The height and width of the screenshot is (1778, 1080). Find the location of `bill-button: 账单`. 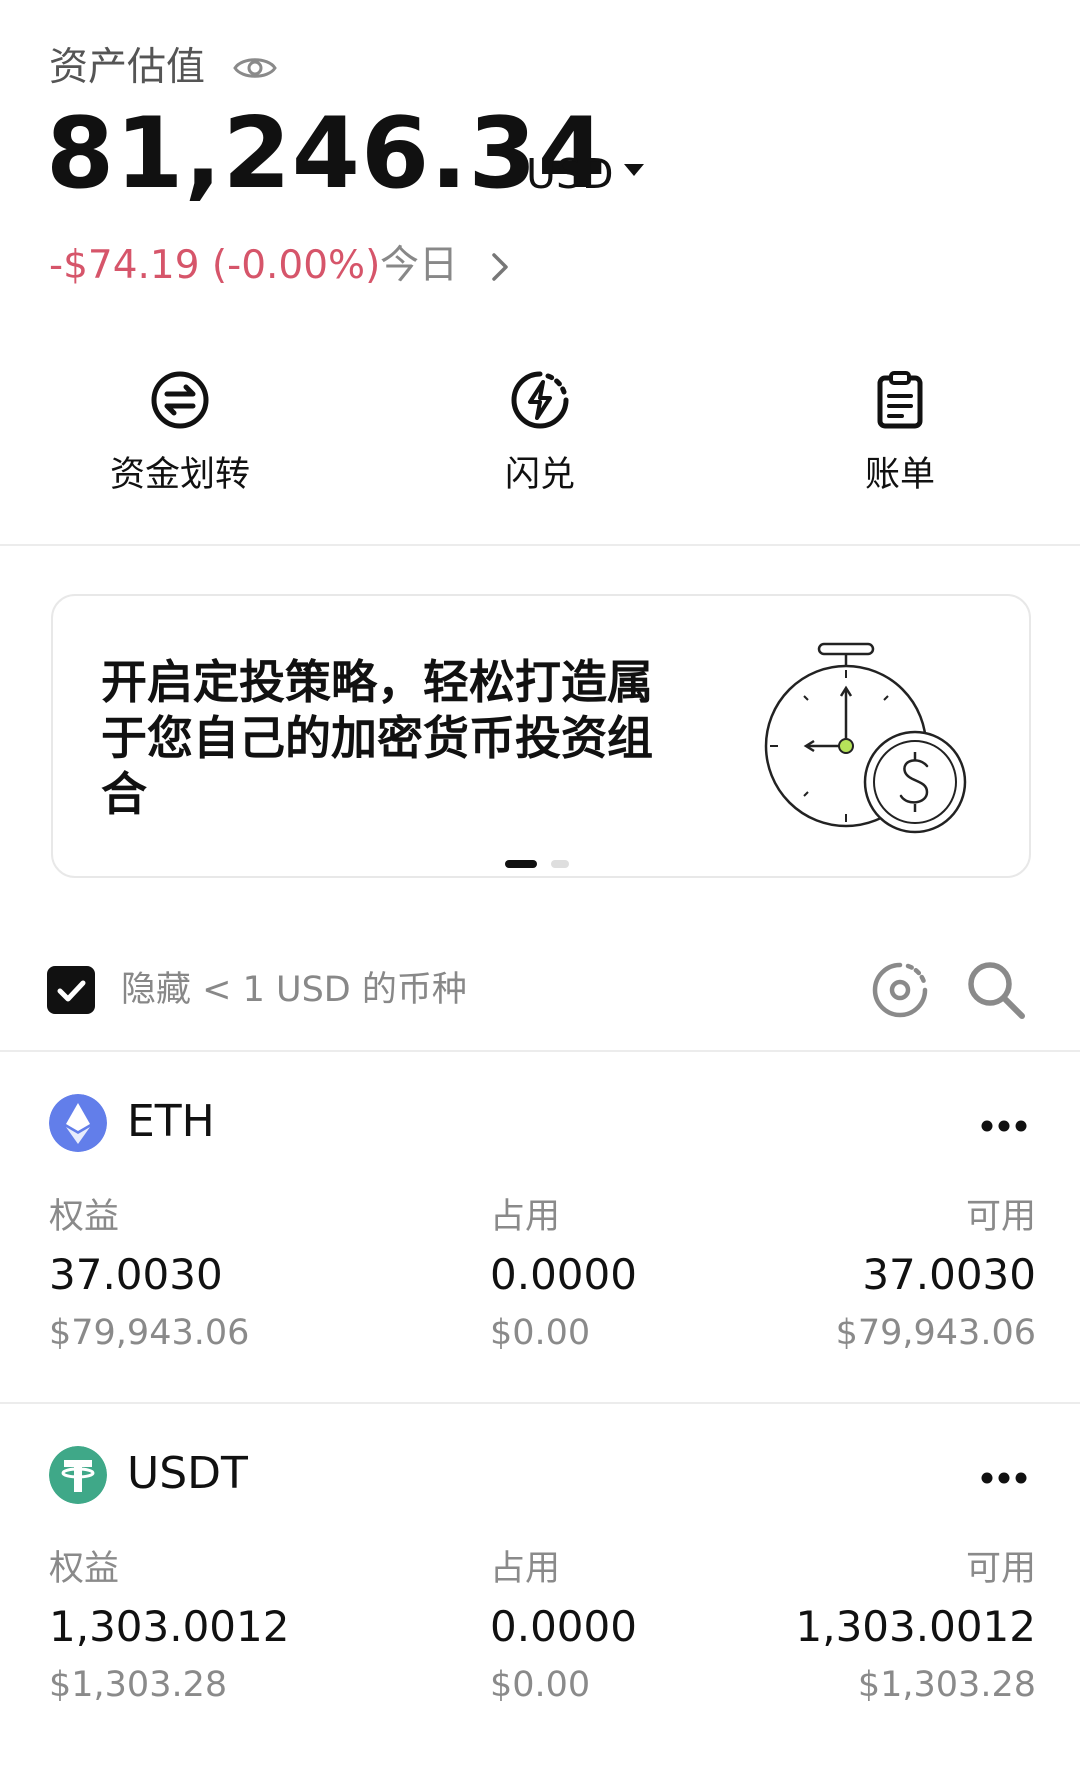

bill-button: 账单 is located at coordinates (900, 433).